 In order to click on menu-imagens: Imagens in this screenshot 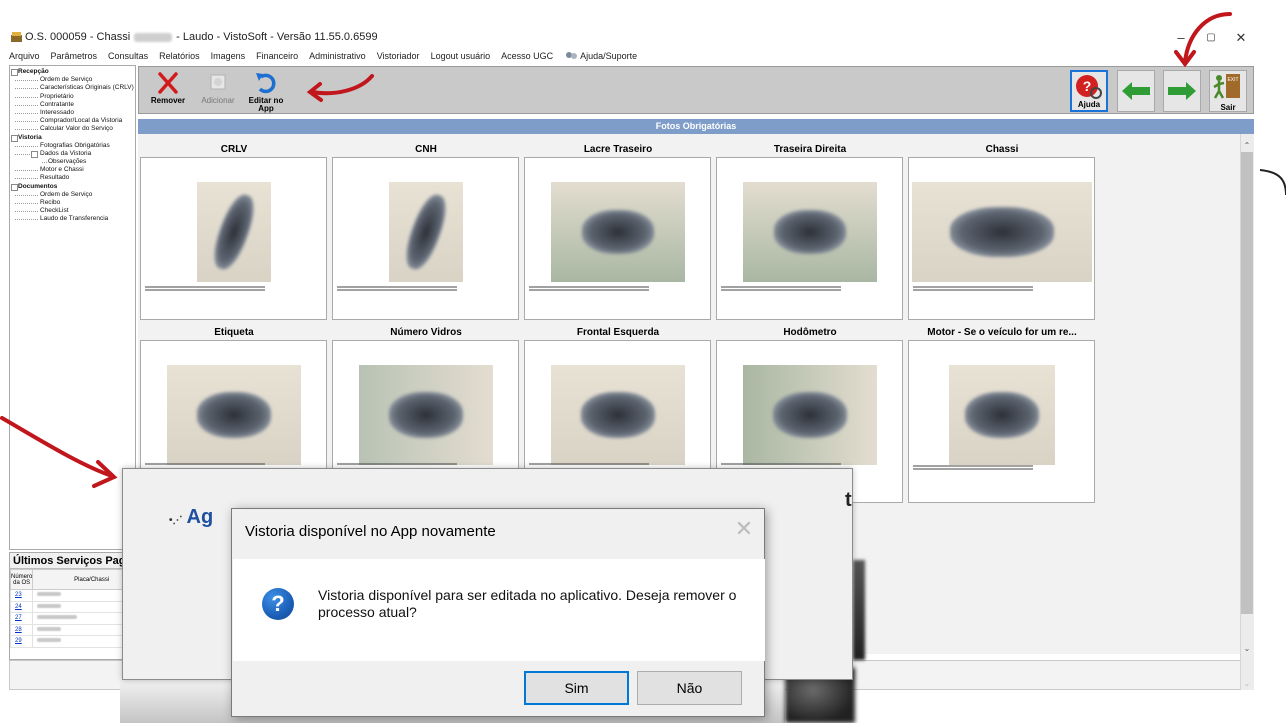, I will do `click(228, 56)`.